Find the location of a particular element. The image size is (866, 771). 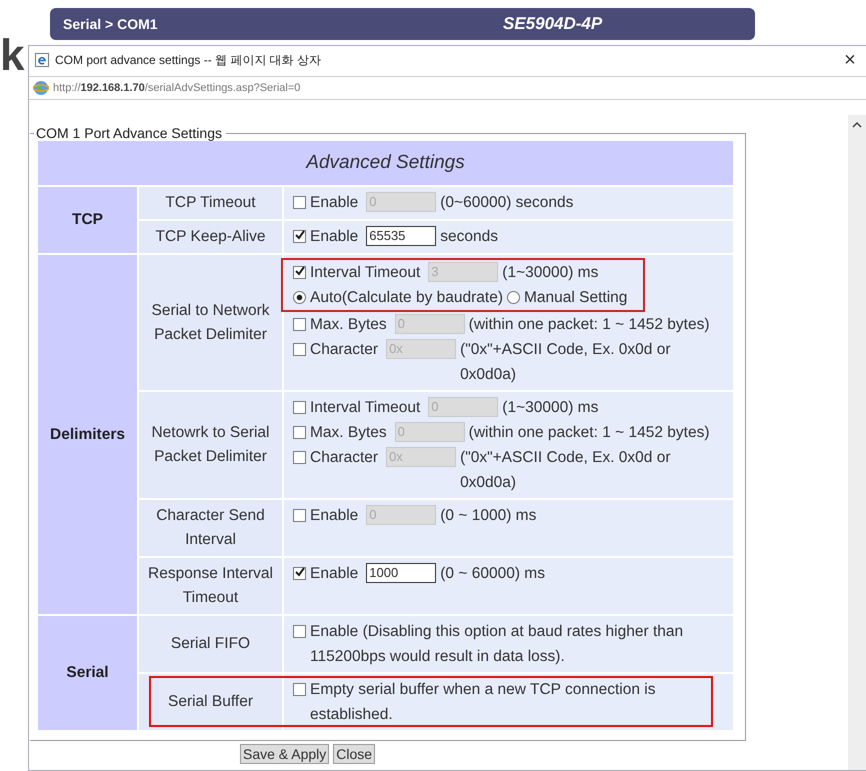

setting-label: TCP Timeout is located at coordinates (210, 203).